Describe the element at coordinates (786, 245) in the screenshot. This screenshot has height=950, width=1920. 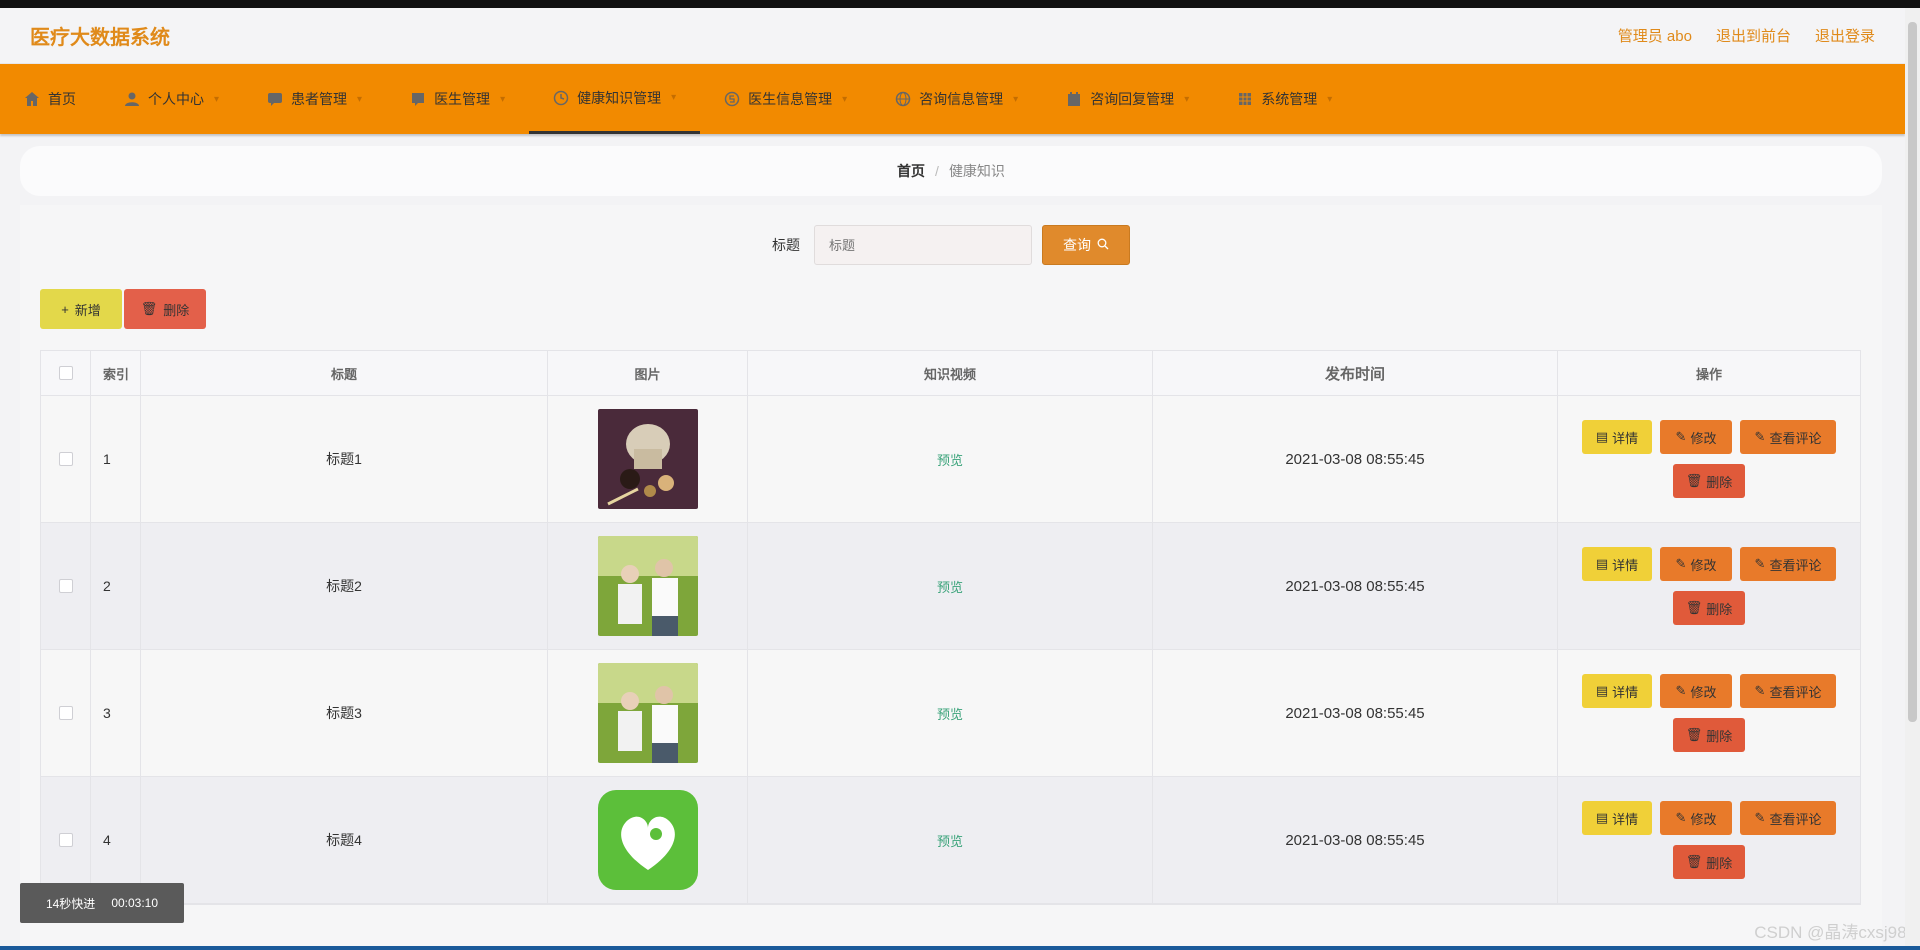
I see `search-label: 标题` at that location.